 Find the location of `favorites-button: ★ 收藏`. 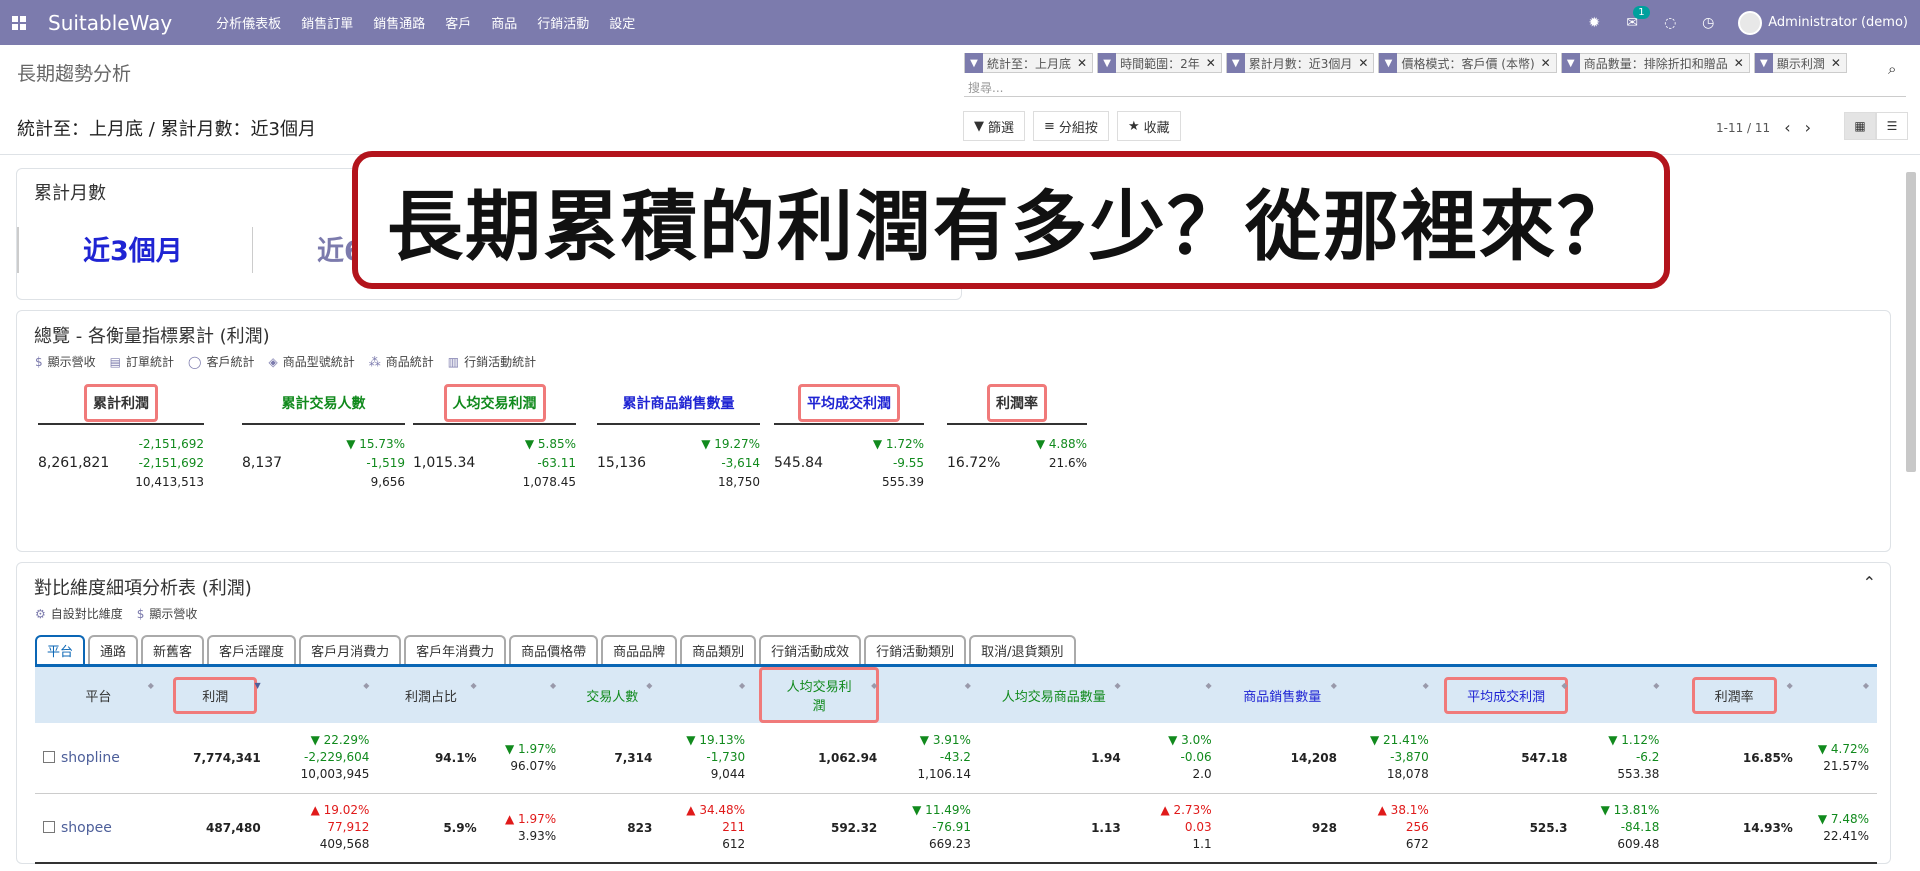

favorites-button: ★ 收藏 is located at coordinates (1148, 126).